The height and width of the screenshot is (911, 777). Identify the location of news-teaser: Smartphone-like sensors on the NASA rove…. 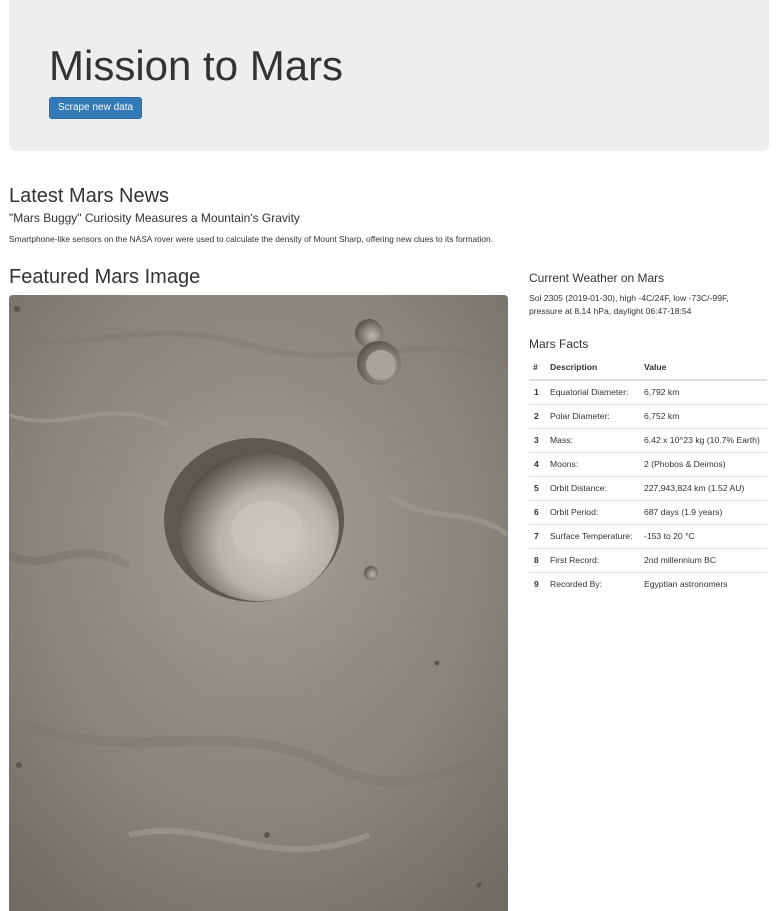
(251, 239).